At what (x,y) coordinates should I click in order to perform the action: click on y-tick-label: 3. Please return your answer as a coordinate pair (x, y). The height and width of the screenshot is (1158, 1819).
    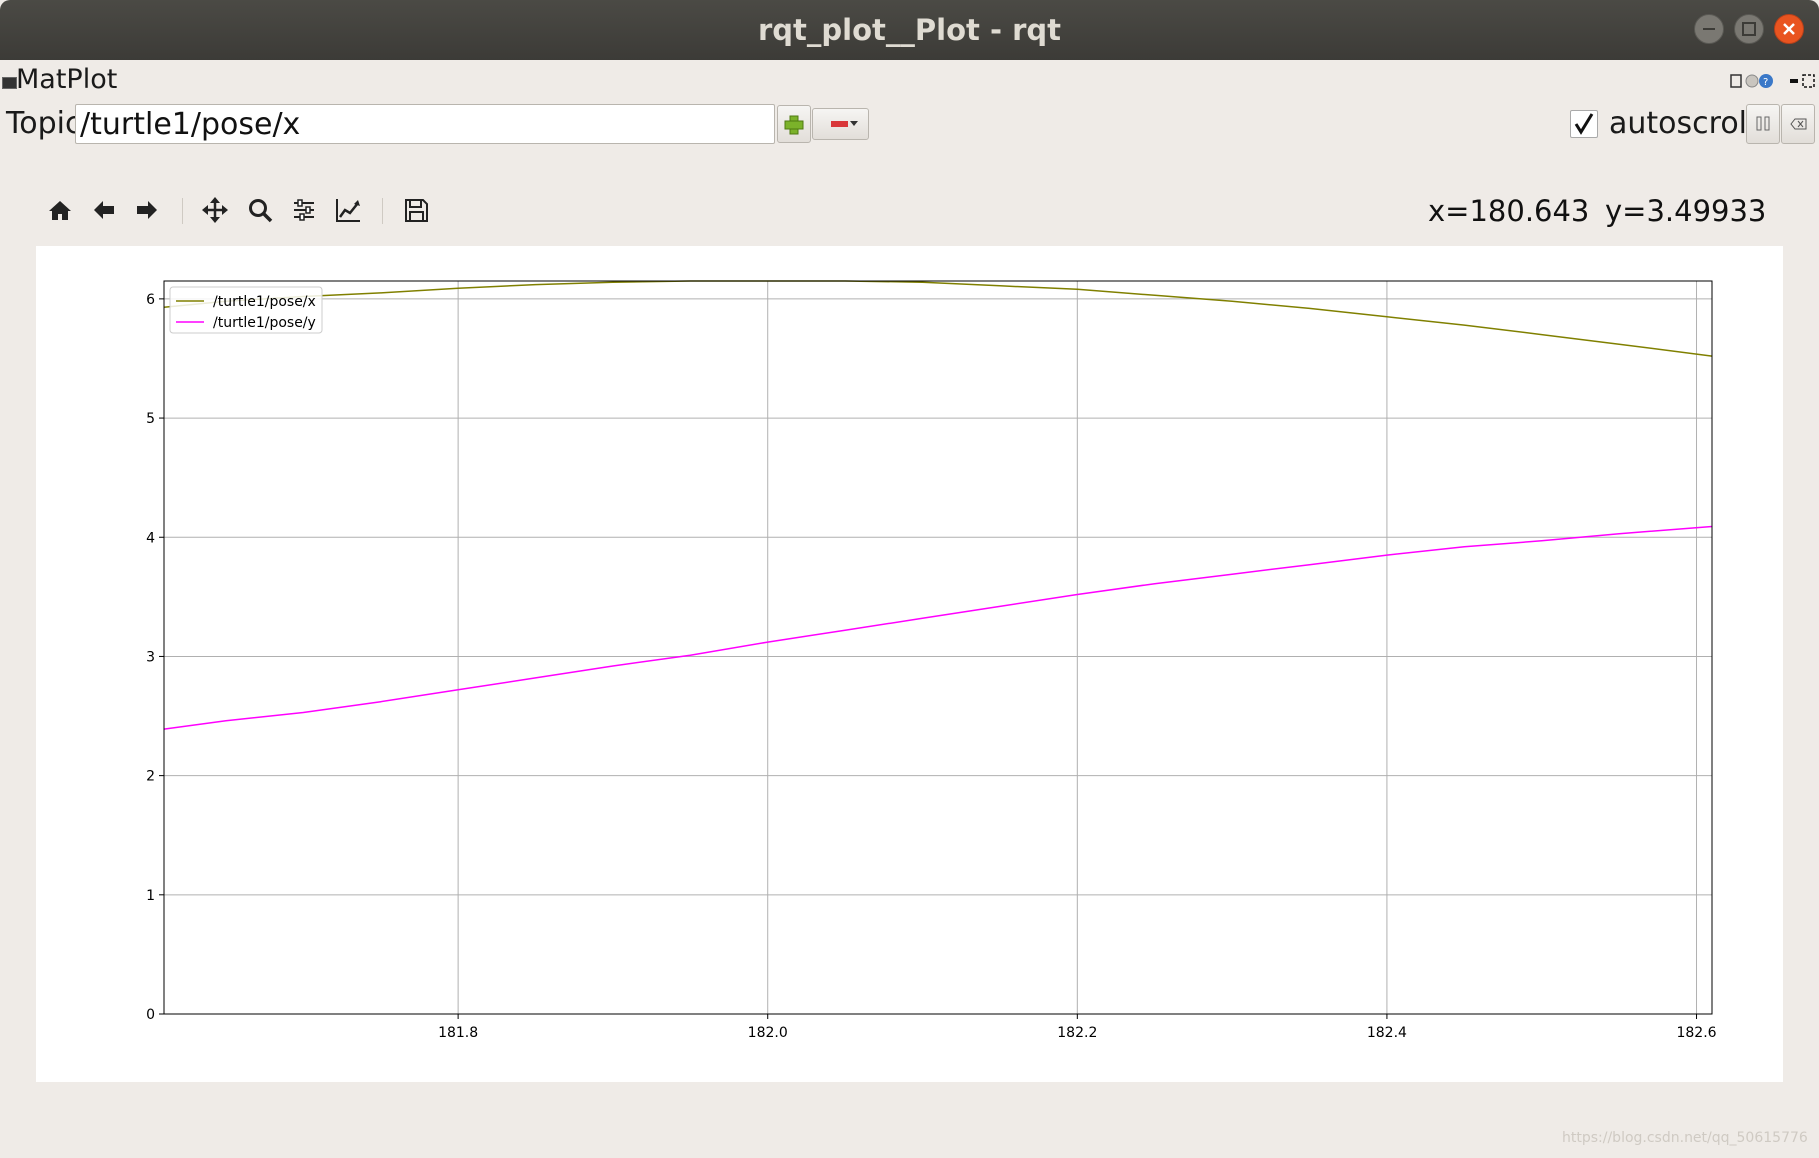
    Looking at the image, I should click on (150, 657).